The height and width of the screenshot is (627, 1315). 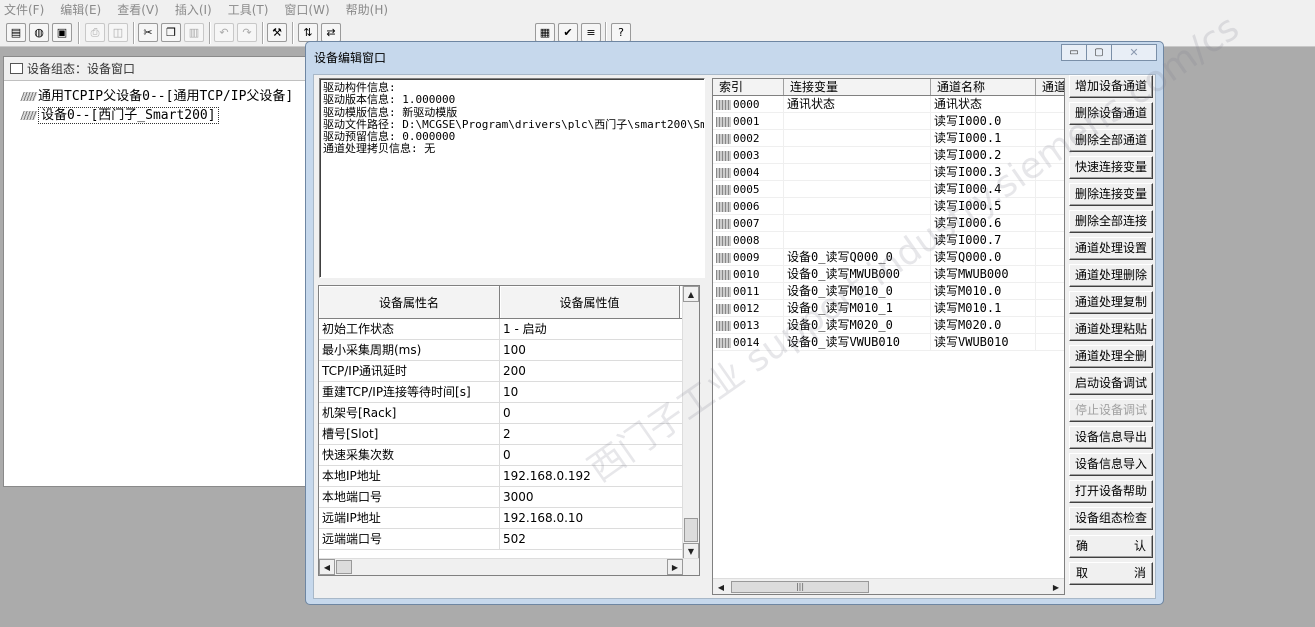 What do you see at coordinates (590, 539) in the screenshot?
I see `property-value: 502` at bounding box center [590, 539].